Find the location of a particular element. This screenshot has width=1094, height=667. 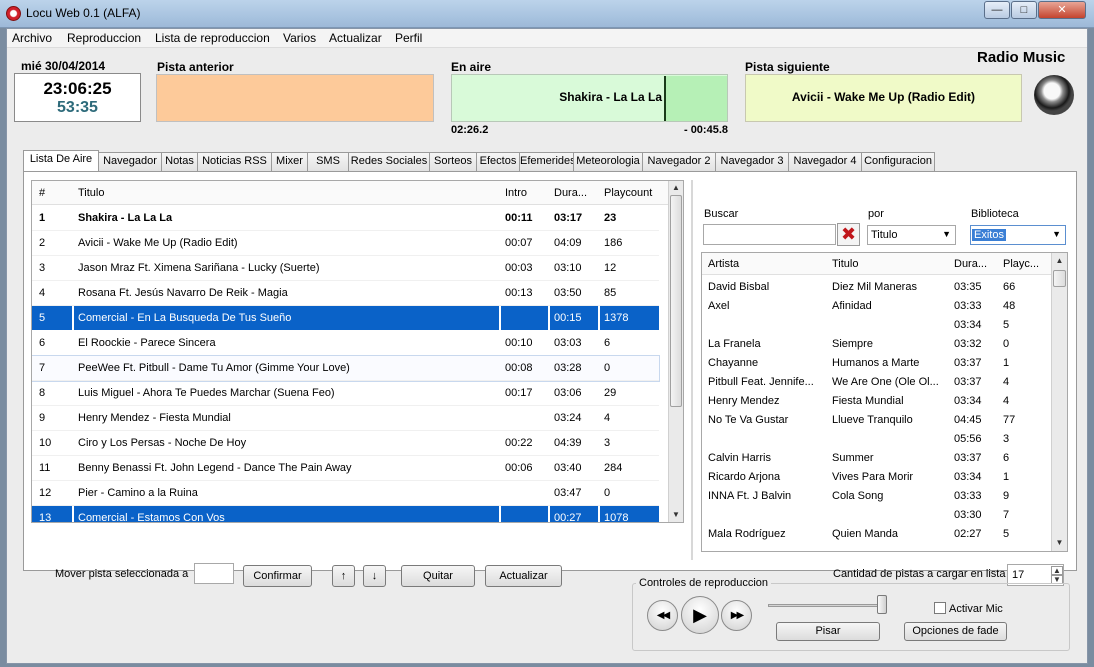

list-item: 05:56 3 is located at coordinates (876, 439).